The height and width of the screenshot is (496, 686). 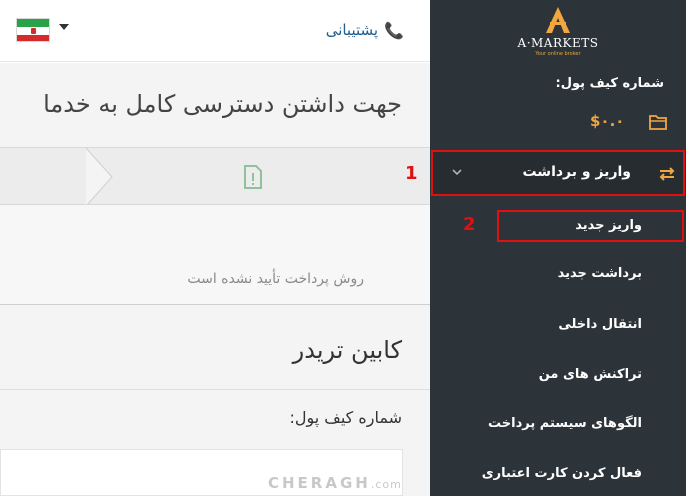 I want to click on divider, so click(x=215, y=389).